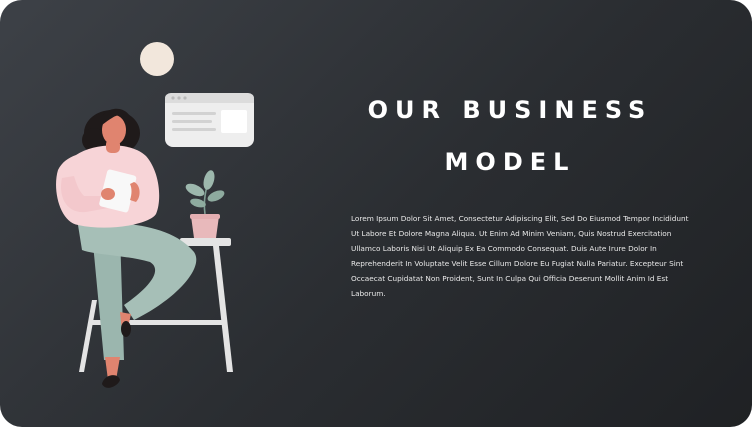 Image resolution: width=752 pixels, height=427 pixels. What do you see at coordinates (209, 120) in the screenshot?
I see `browser-window-icon` at bounding box center [209, 120].